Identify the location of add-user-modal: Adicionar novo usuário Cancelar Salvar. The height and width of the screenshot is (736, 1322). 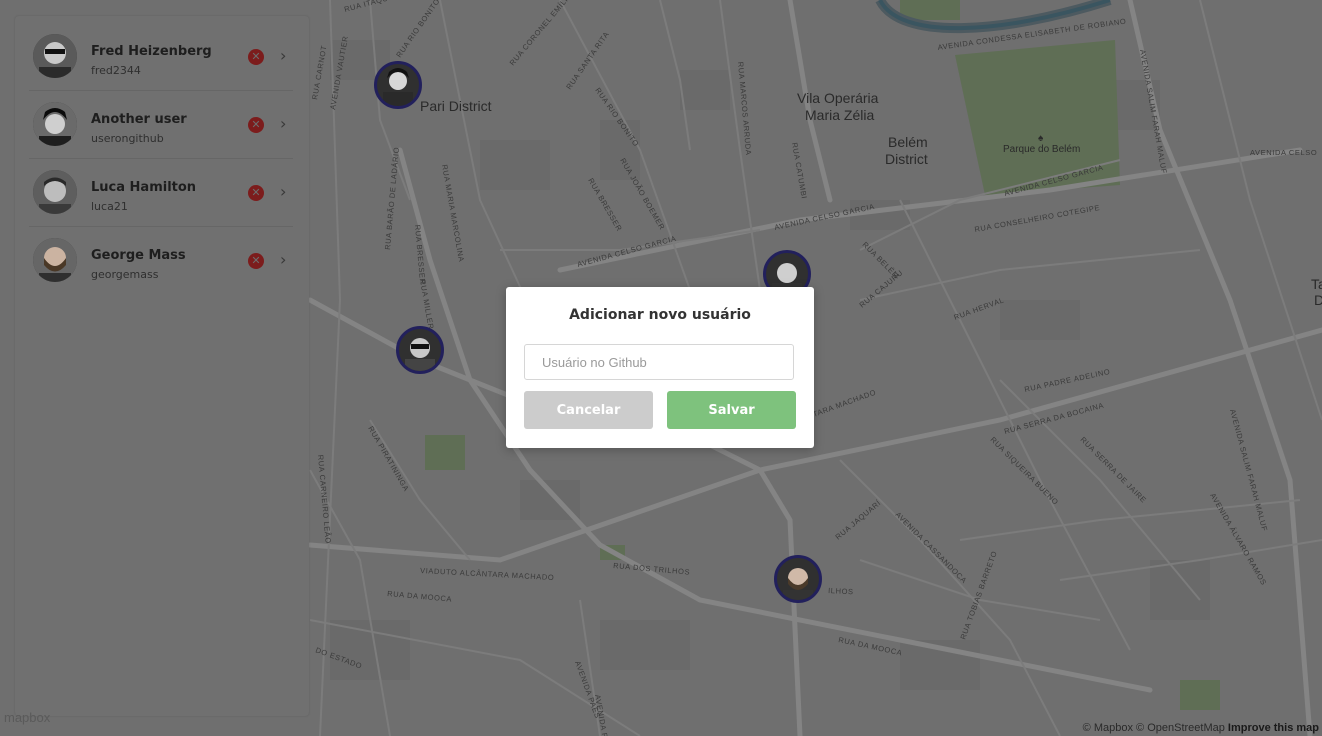
(660, 367).